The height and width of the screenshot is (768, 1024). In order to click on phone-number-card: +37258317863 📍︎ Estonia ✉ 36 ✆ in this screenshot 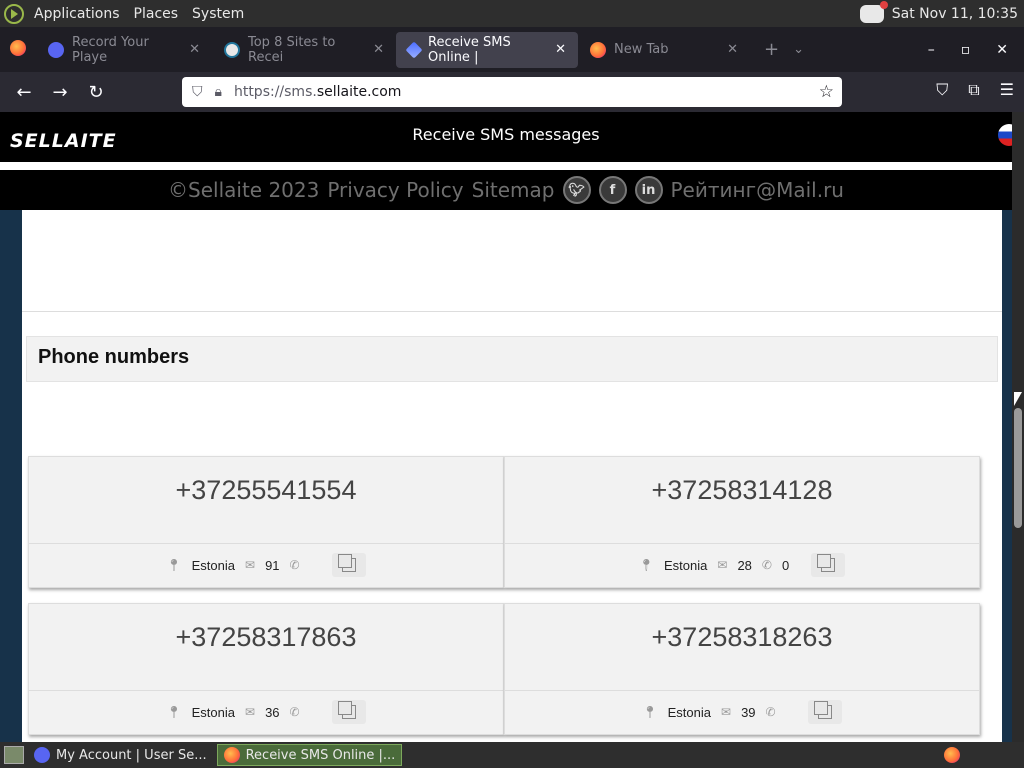, I will do `click(266, 669)`.